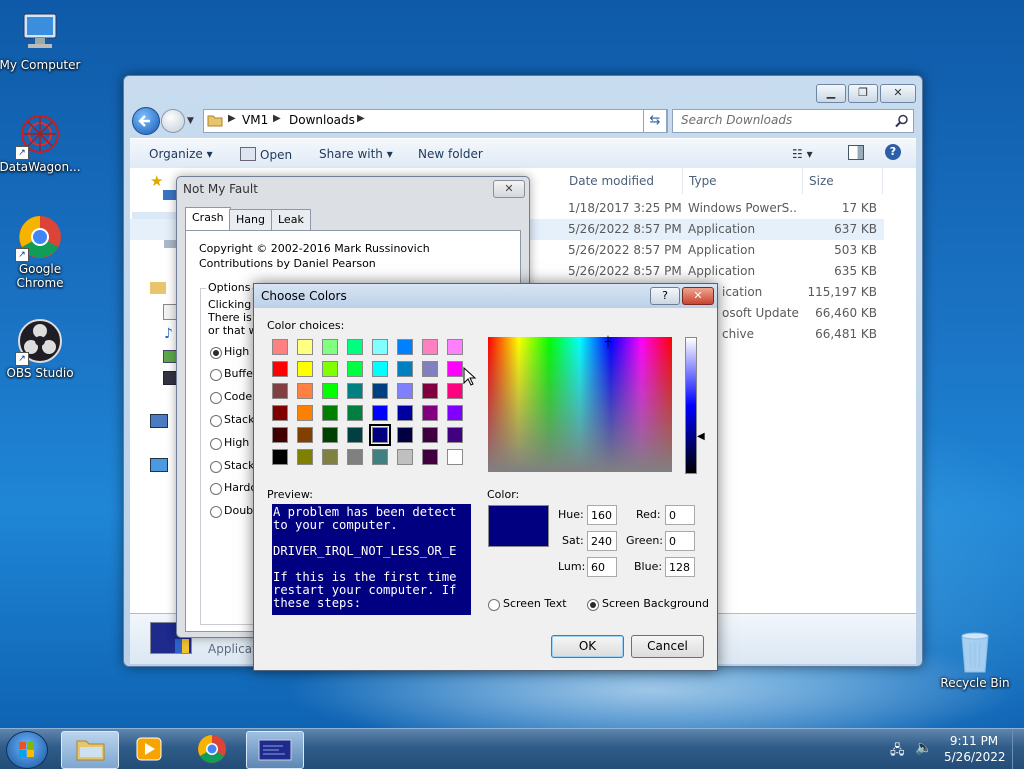  I want to click on breadcrumb-vm1: VM1, so click(255, 120).